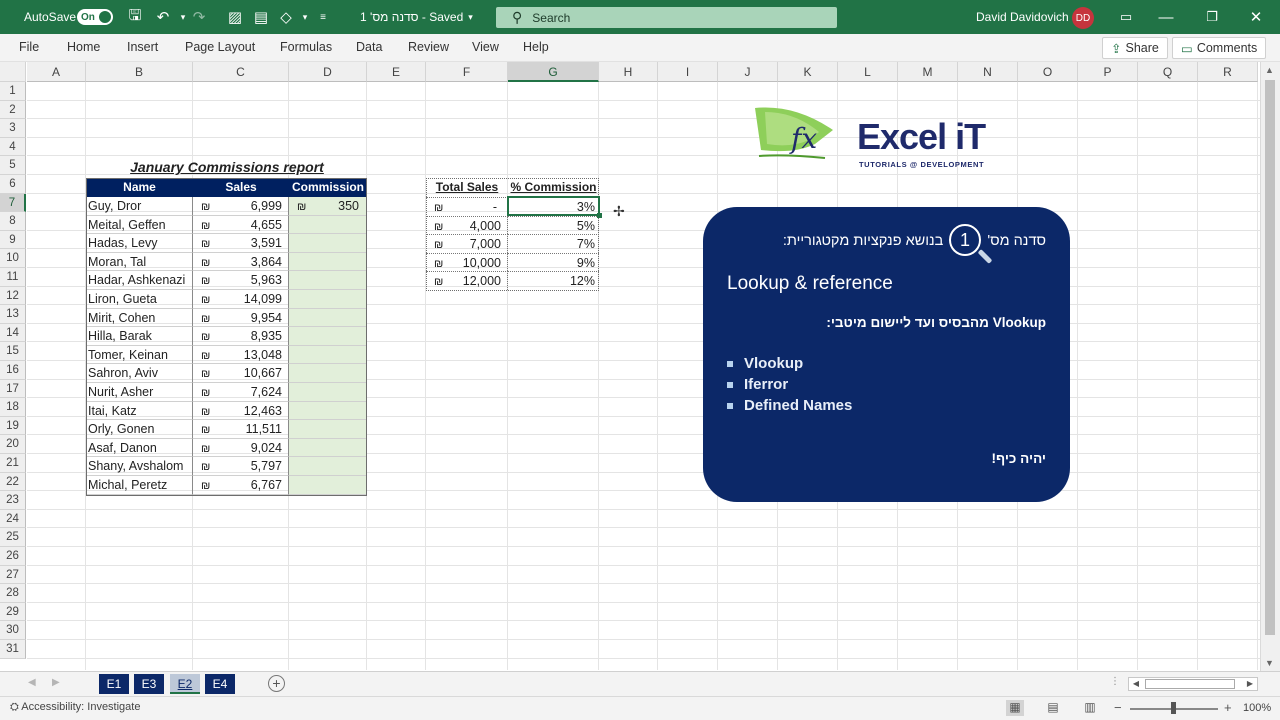 This screenshot has height=720, width=1280. I want to click on column-header-a: A, so click(56, 72).